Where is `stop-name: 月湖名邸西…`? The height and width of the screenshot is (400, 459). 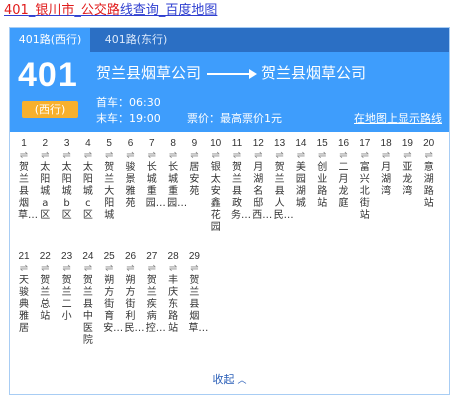 stop-name: 月湖名邸西… is located at coordinates (262, 191).